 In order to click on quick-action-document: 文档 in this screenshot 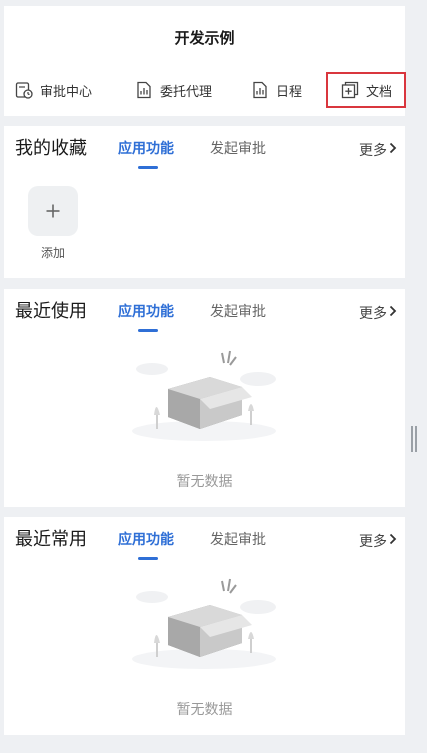, I will do `click(366, 90)`.